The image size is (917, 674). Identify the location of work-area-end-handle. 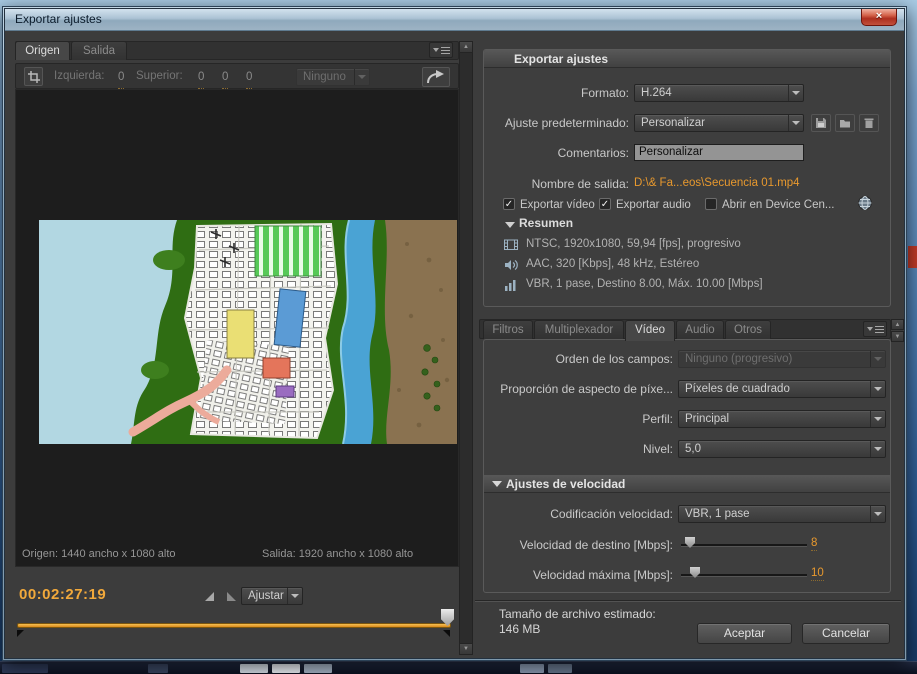
(446, 633).